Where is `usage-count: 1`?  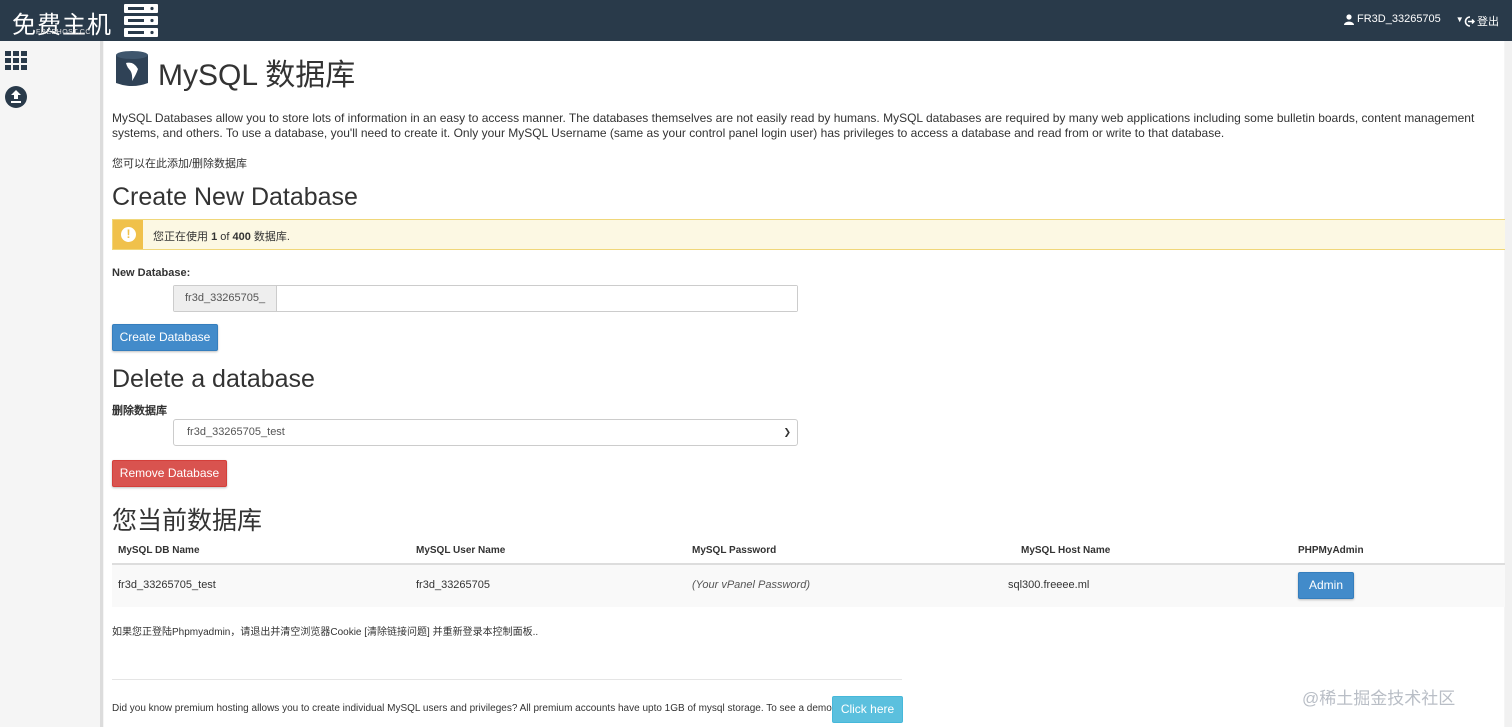
usage-count: 1 is located at coordinates (214, 237).